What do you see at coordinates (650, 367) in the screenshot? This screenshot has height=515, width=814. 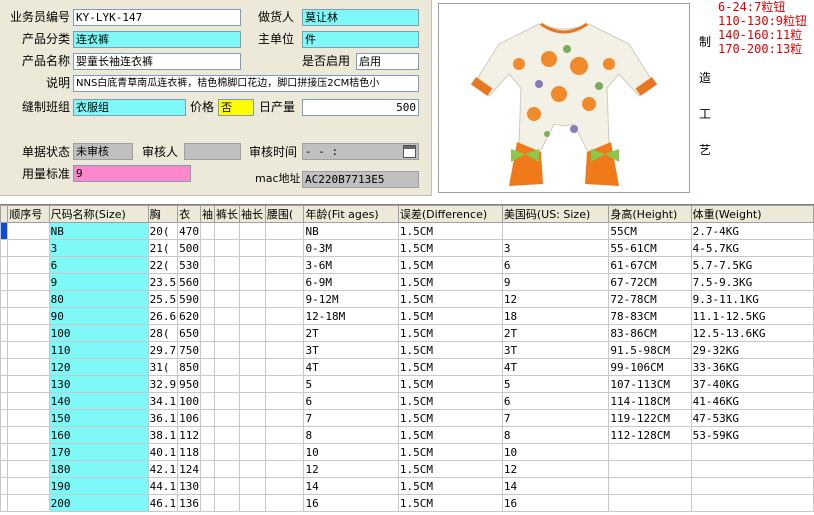 I see `table-cell: 99-106CM` at bounding box center [650, 367].